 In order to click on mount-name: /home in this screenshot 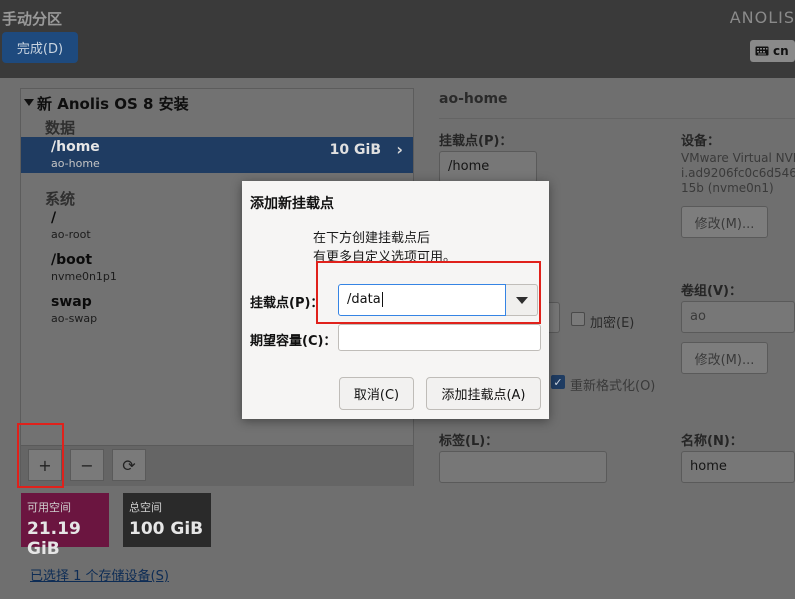, I will do `click(75, 147)`.